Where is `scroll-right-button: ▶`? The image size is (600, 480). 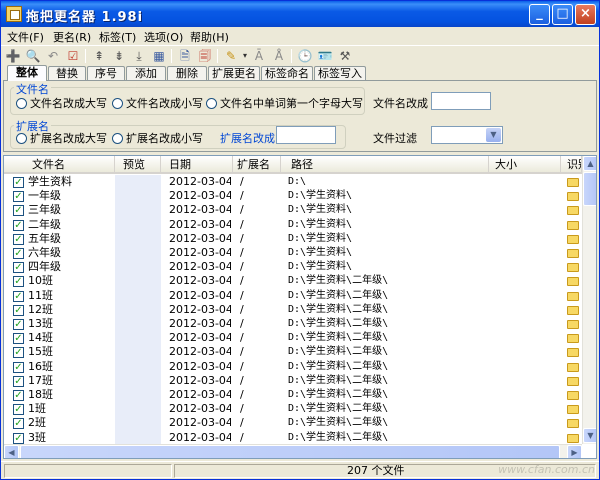 scroll-right-button: ▶ is located at coordinates (574, 451).